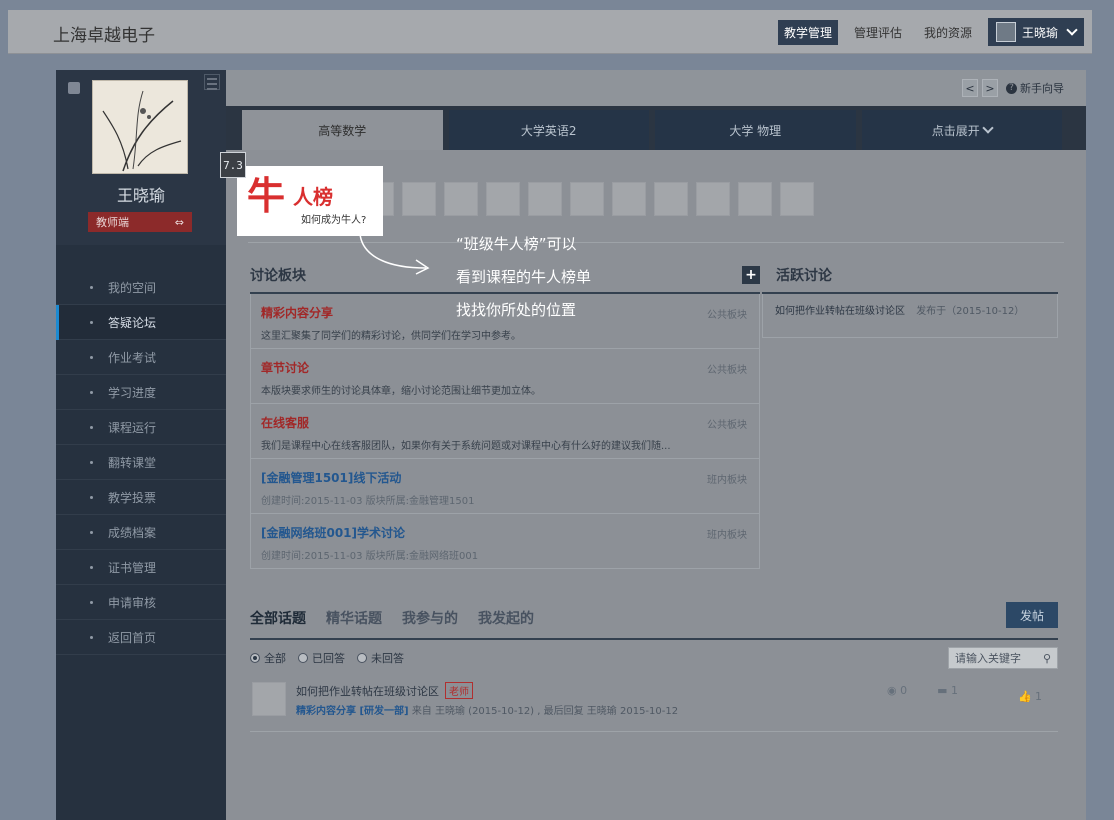 Image resolution: width=1114 pixels, height=820 pixels. I want to click on switch-arrows-icon: ⇔, so click(179, 222).